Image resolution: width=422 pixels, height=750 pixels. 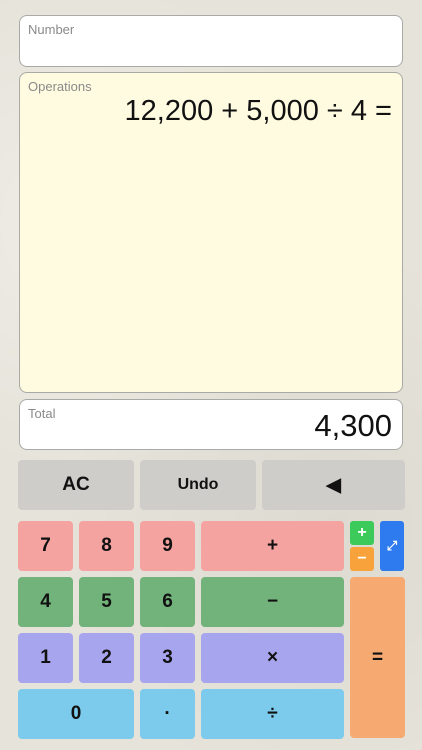 I want to click on key-0: 0, so click(x=76, y=714).